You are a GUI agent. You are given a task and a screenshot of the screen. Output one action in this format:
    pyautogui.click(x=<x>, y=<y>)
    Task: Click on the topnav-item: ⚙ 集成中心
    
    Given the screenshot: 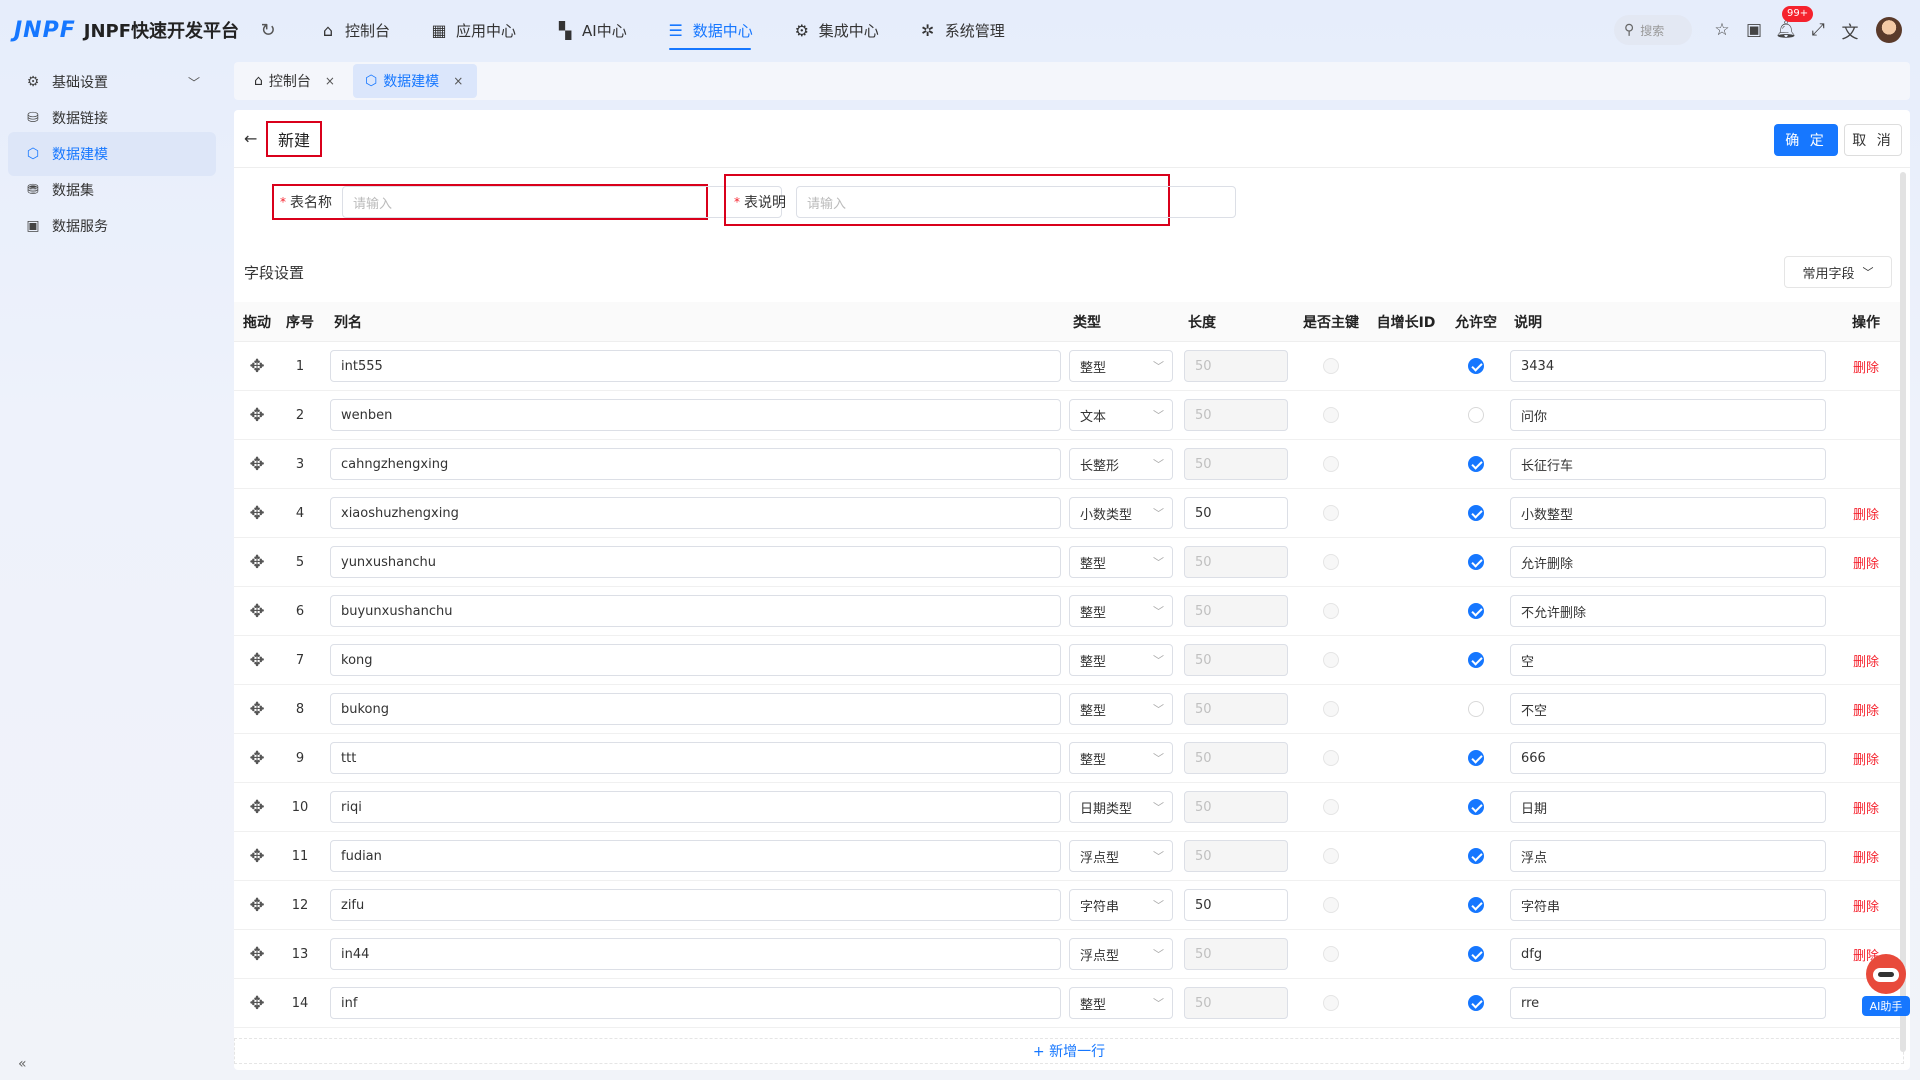 What is the action you would take?
    pyautogui.click(x=836, y=30)
    